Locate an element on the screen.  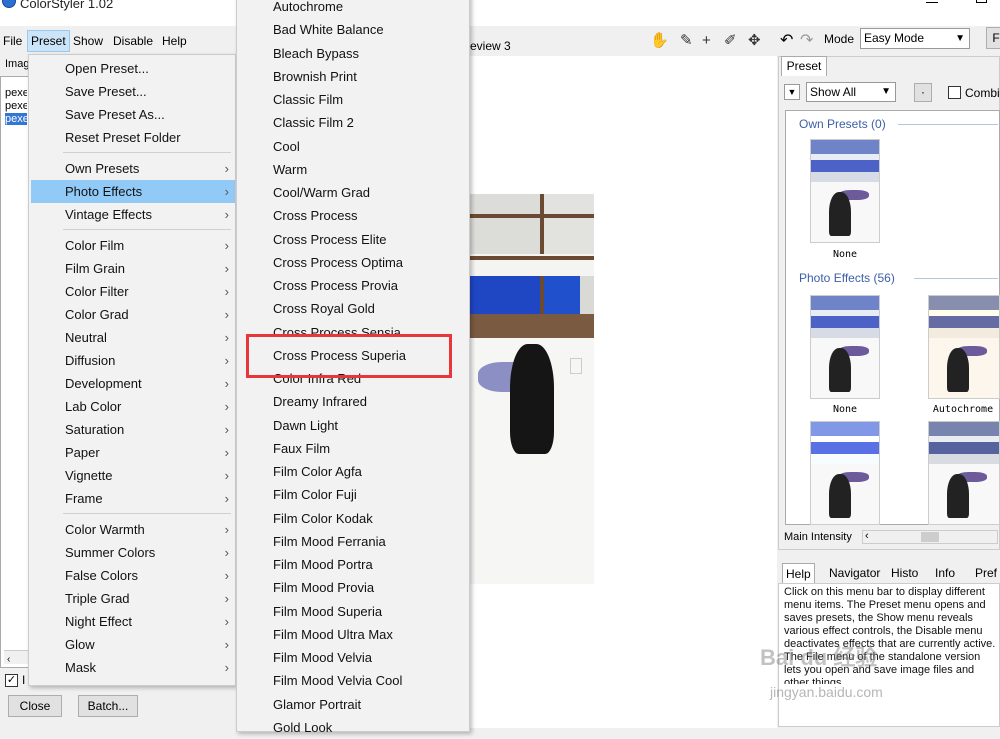
brush-icon: ✐ is located at coordinates (730, 41).